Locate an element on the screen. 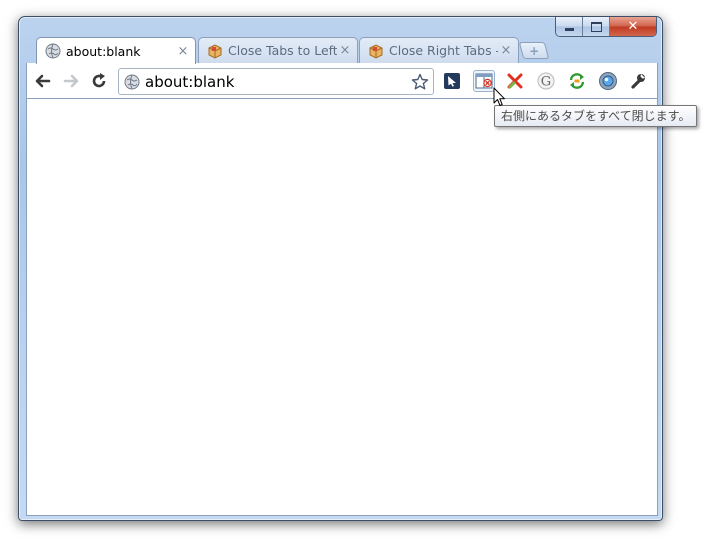 Image resolution: width=705 pixels, height=540 pixels. tab-about-blank: about:blank × is located at coordinates (116, 50).